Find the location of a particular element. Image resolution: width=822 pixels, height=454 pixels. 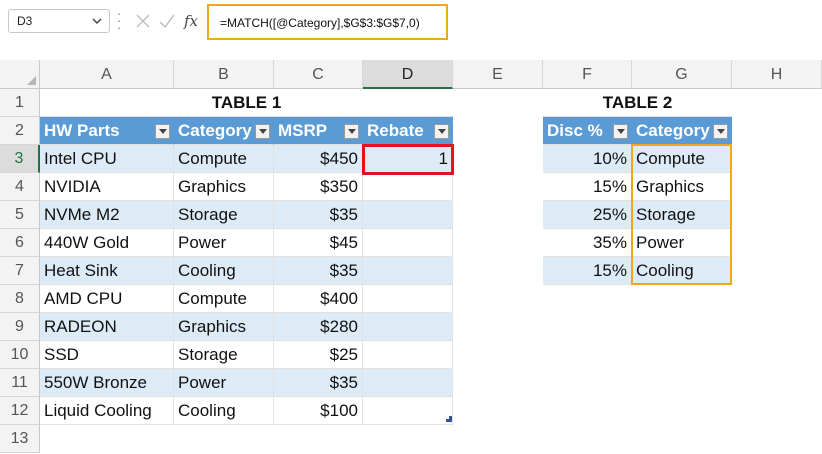

formula-input: =MATCH([@Category],$G$3:$G$7,0) is located at coordinates (327, 22).